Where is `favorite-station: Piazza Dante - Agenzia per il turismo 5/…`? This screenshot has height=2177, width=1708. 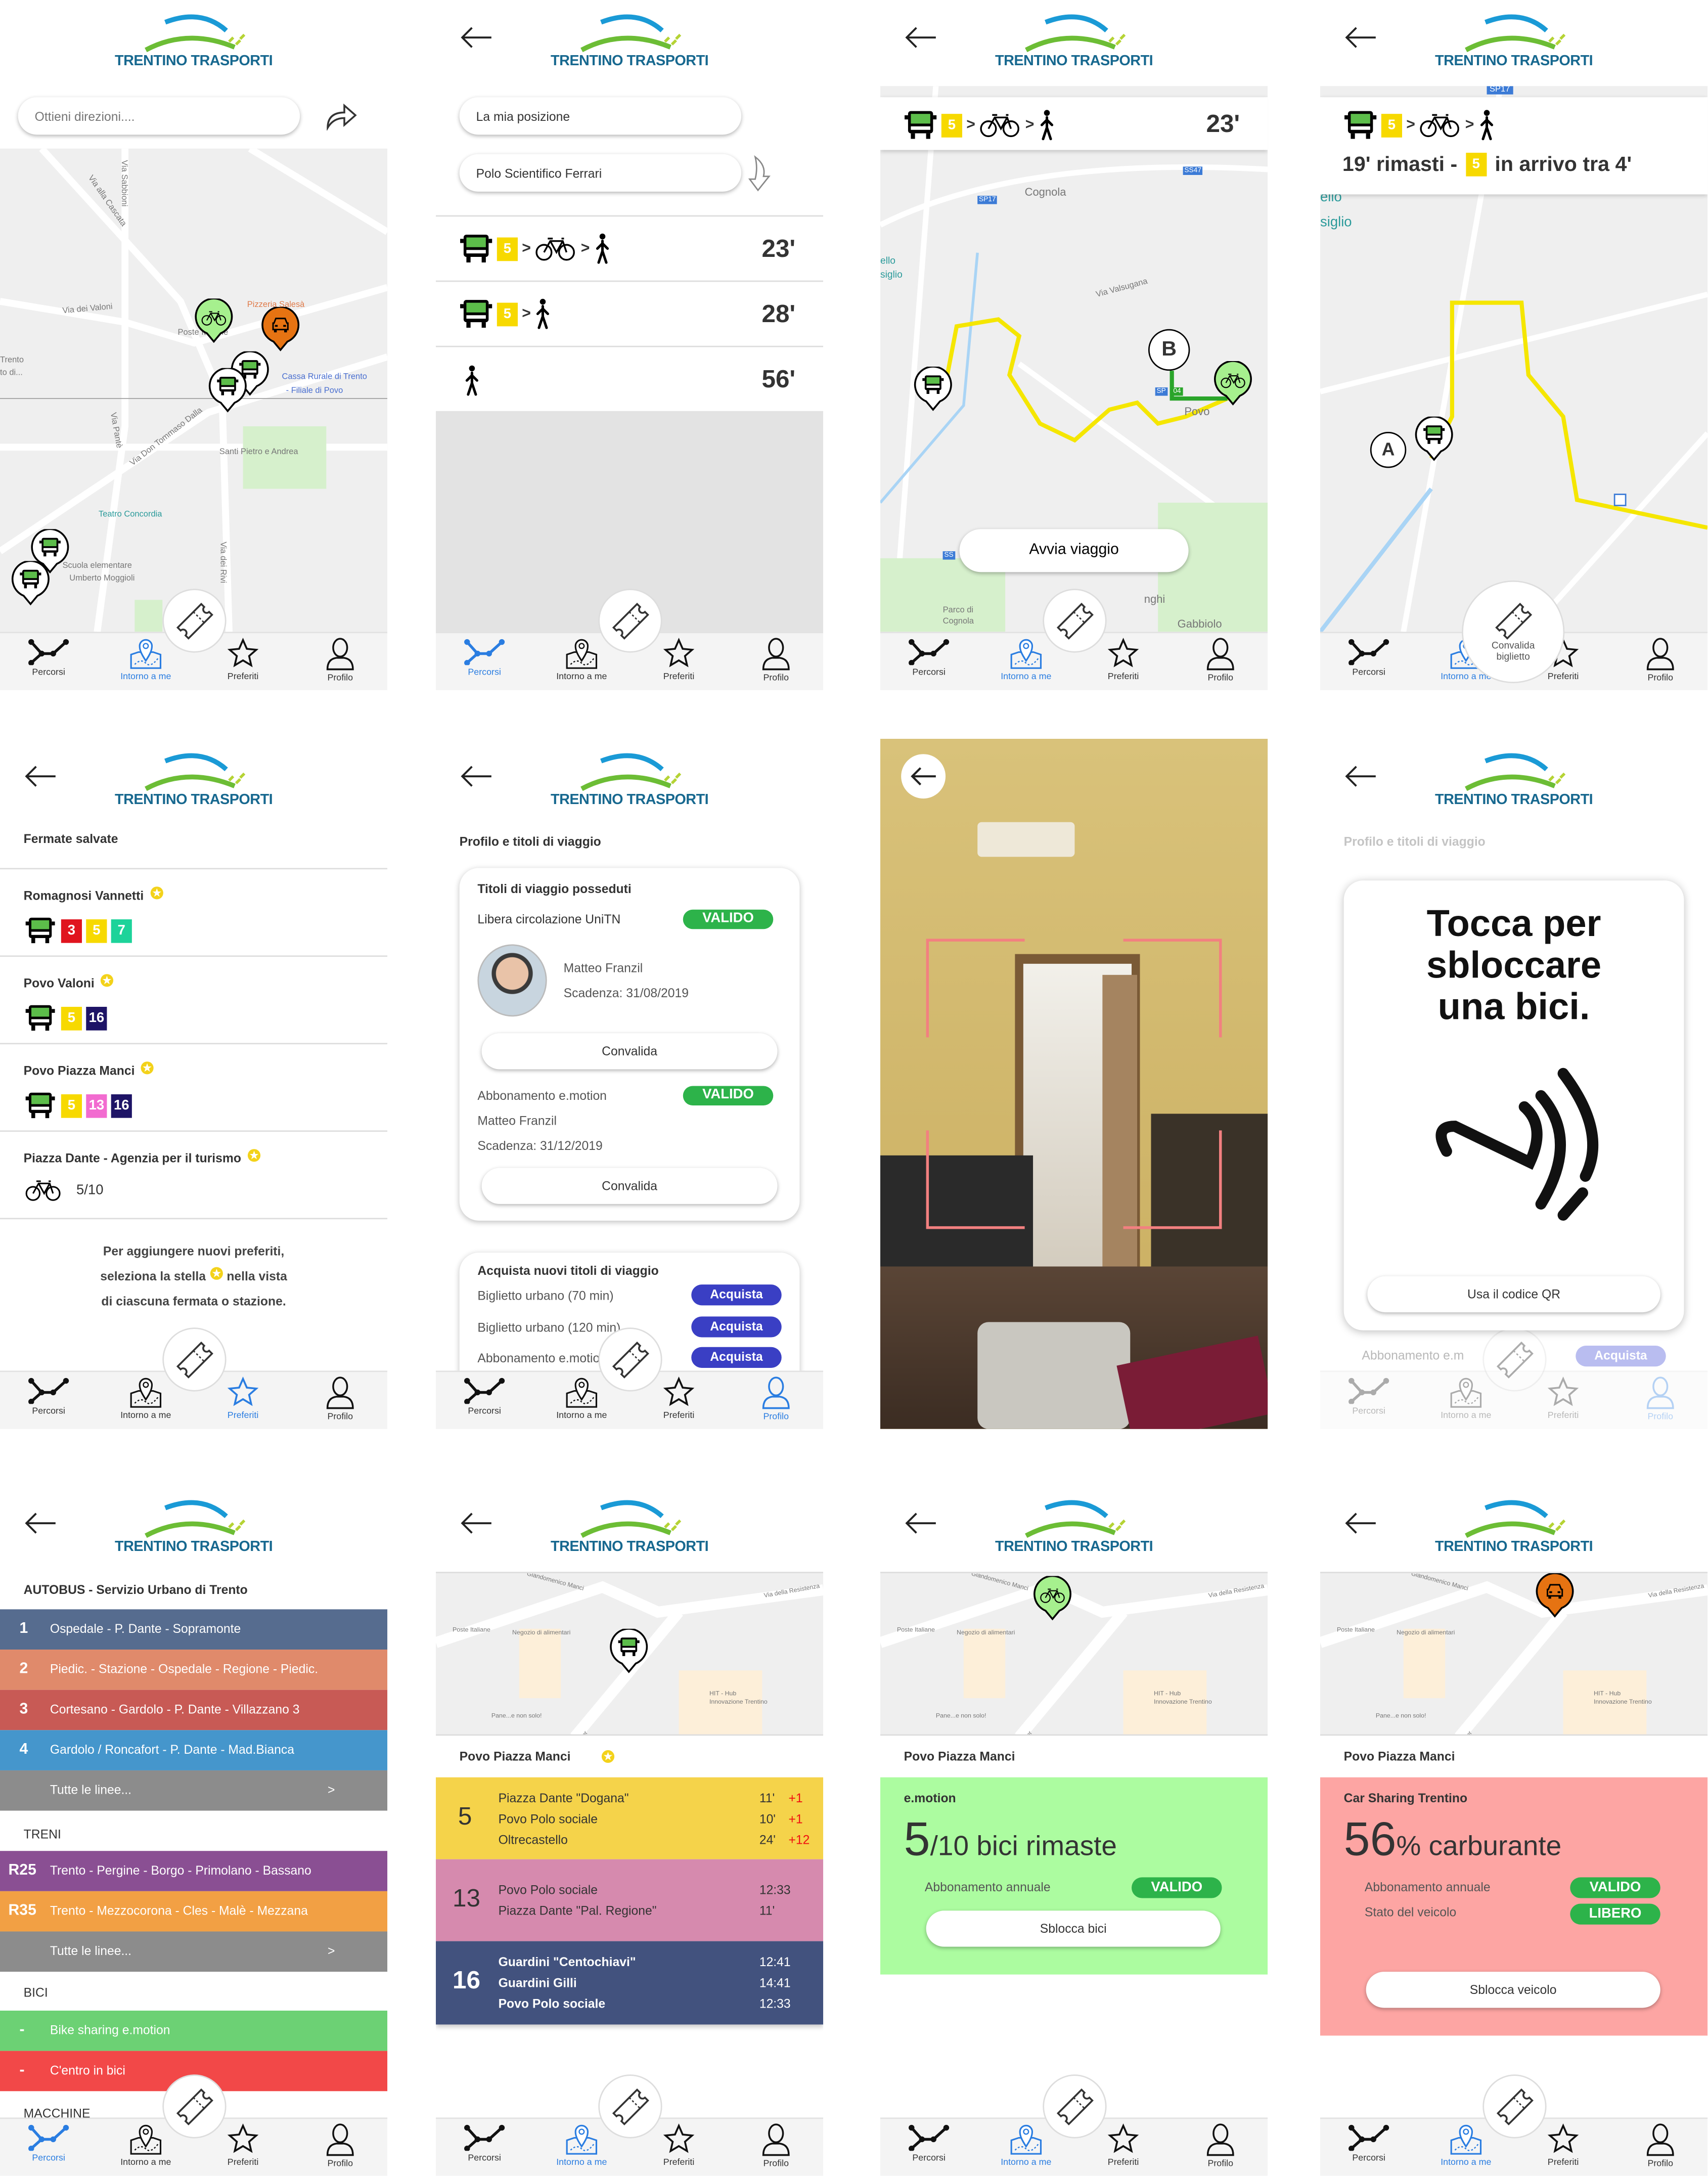 favorite-station: Piazza Dante - Agenzia per il turismo 5/… is located at coordinates (142, 1173).